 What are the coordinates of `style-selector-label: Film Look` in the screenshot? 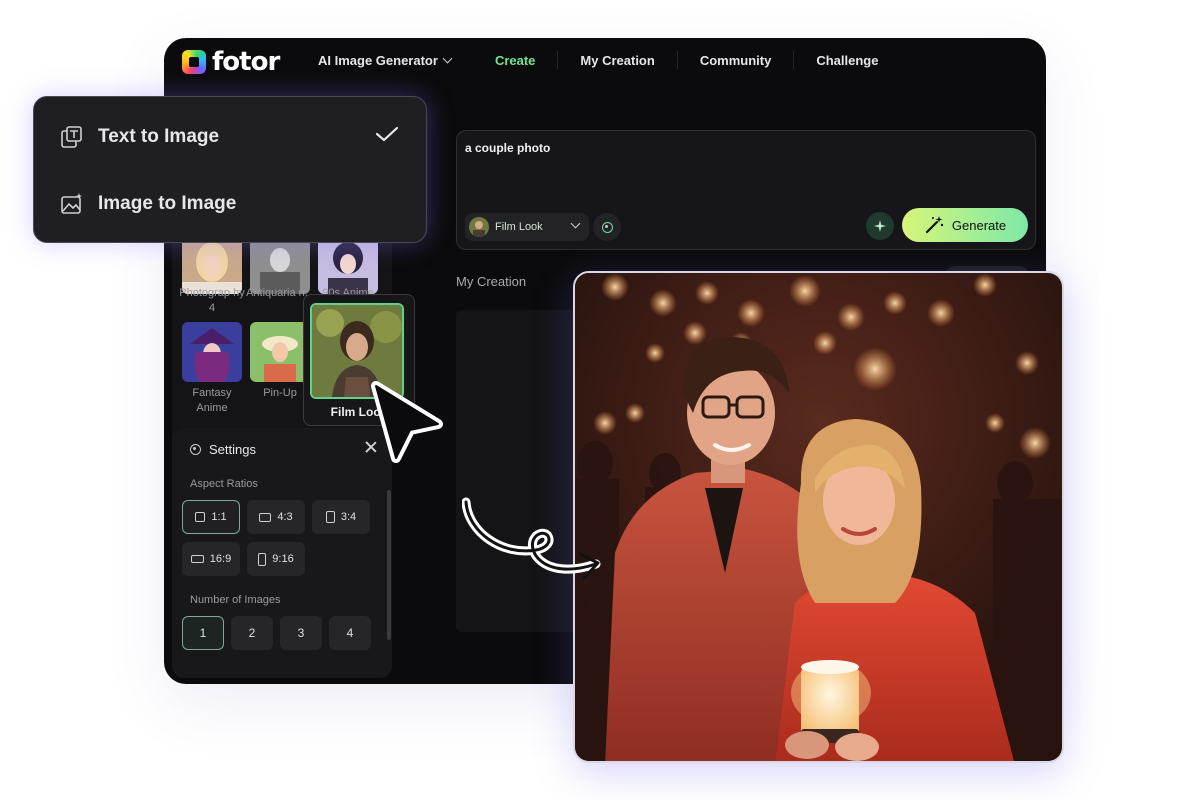 It's located at (519, 227).